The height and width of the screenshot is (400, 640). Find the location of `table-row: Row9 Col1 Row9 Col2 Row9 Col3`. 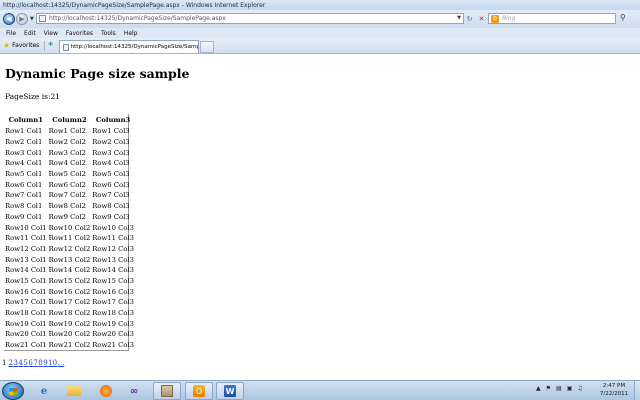

table-row: Row9 Col1 Row9 Col2 Row9 Col3 is located at coordinates (69, 217).